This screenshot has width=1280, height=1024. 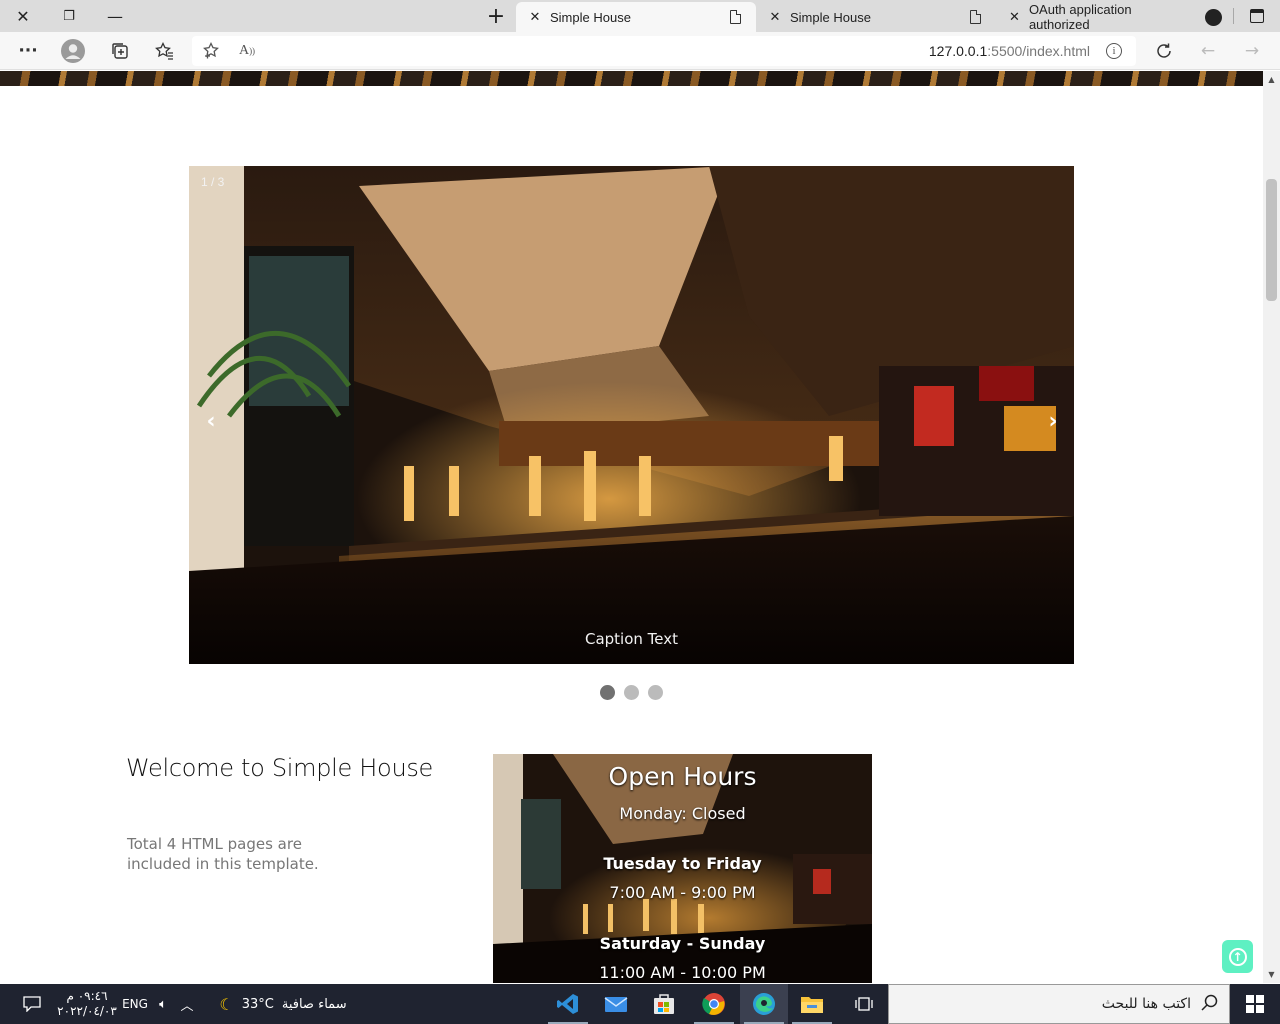 What do you see at coordinates (1271, 527) in the screenshot?
I see `page-scrollbar: ▲ ▼` at bounding box center [1271, 527].